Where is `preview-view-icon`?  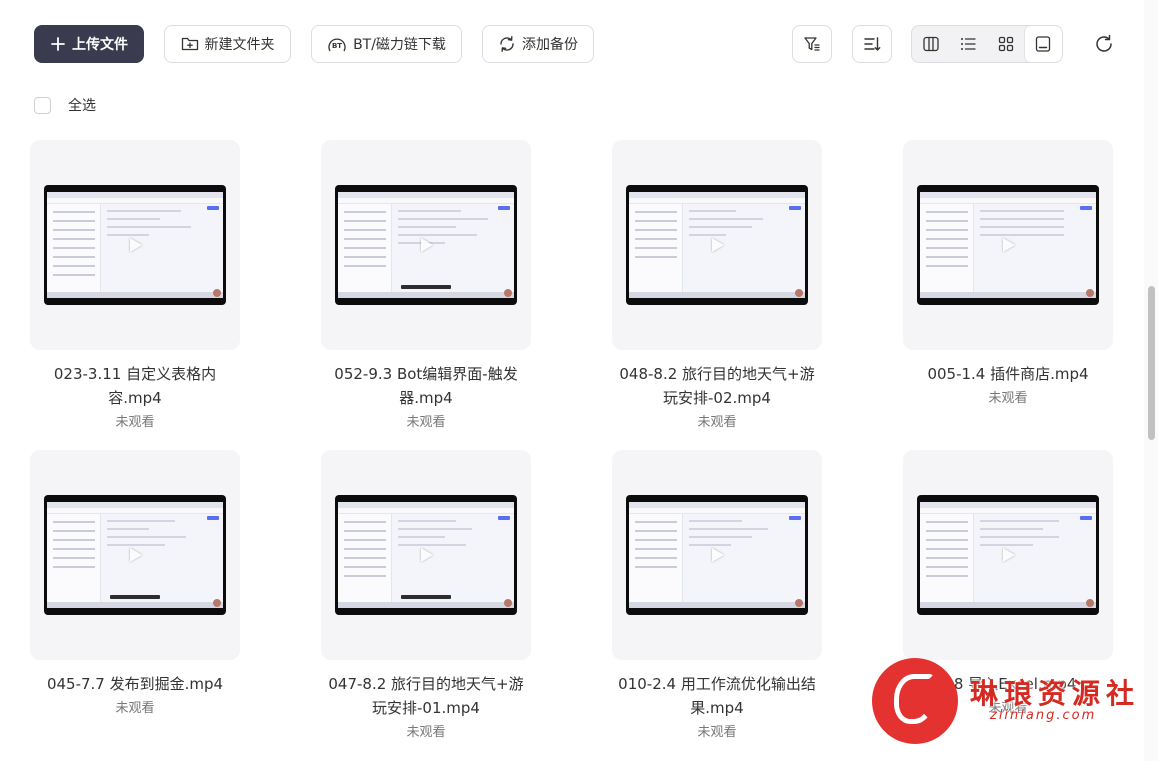
preview-view-icon is located at coordinates (1043, 44).